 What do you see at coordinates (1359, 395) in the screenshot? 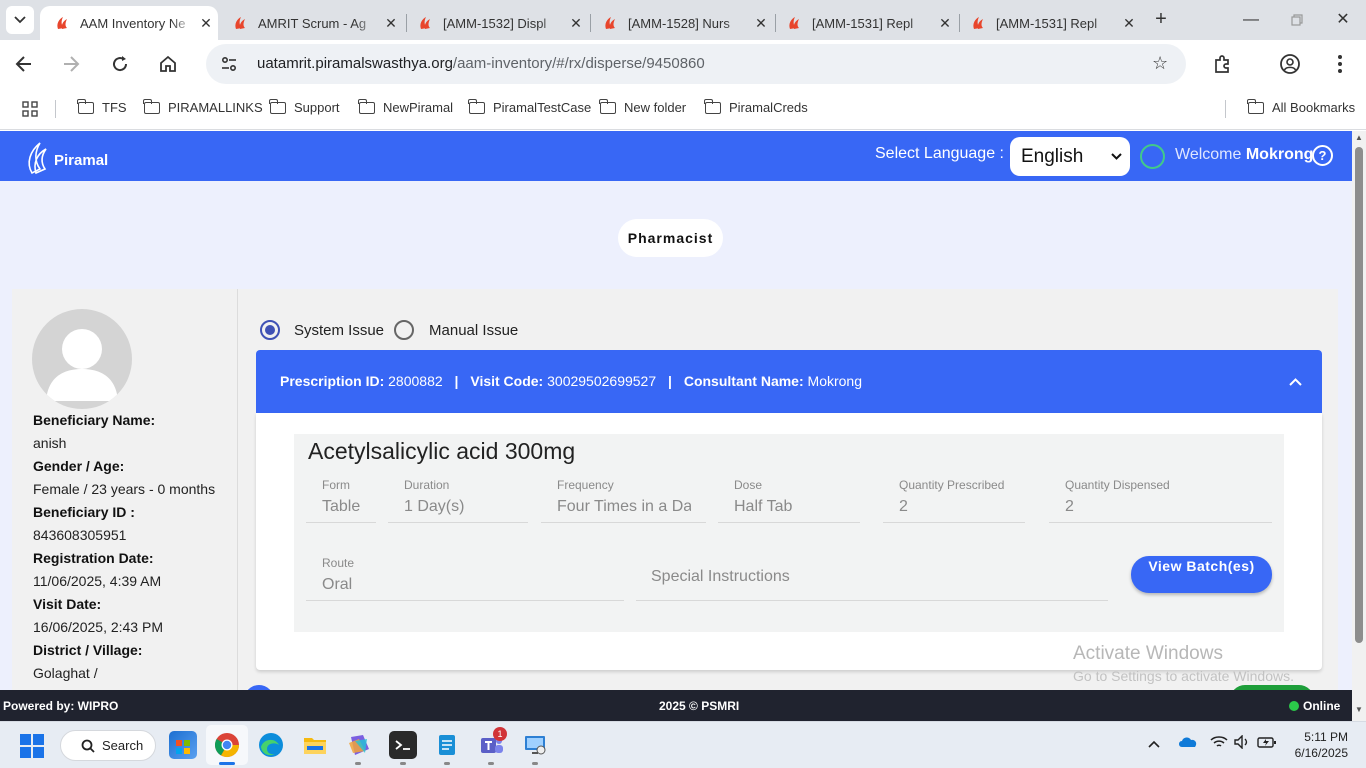
I see `scroll-thumb` at bounding box center [1359, 395].